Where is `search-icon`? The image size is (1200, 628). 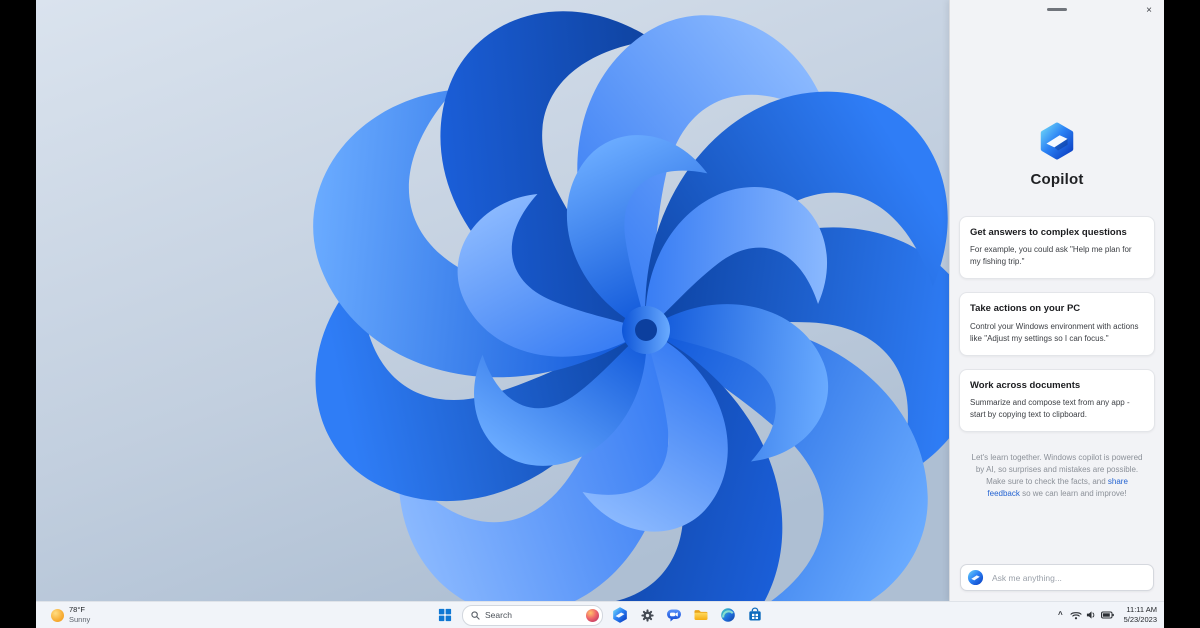
search-icon is located at coordinates (475, 615).